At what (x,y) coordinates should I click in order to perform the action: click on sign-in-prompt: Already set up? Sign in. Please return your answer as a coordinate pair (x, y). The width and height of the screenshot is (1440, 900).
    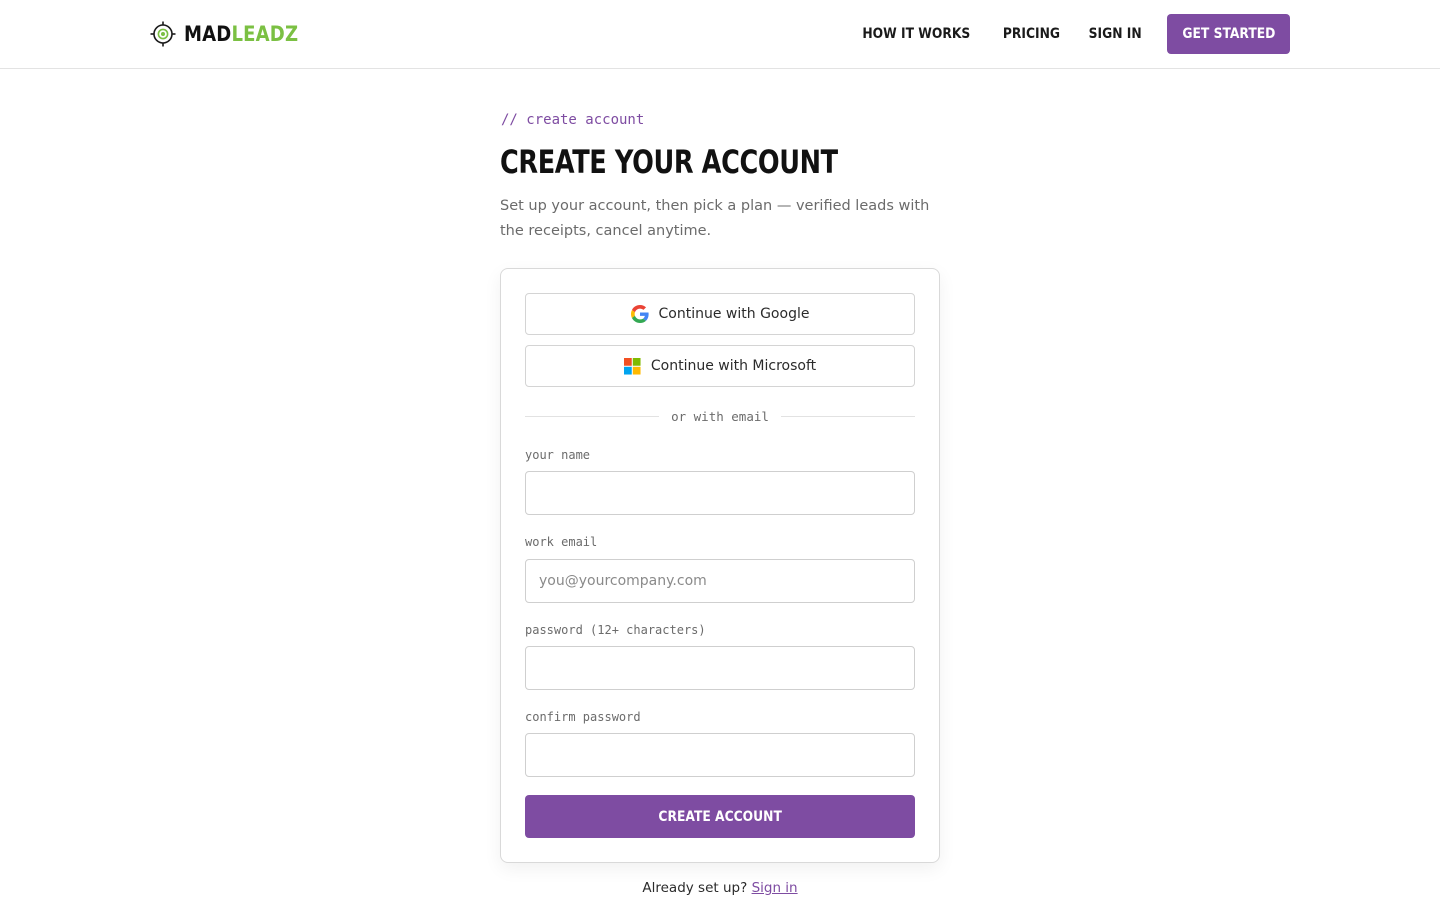
    Looking at the image, I should click on (720, 888).